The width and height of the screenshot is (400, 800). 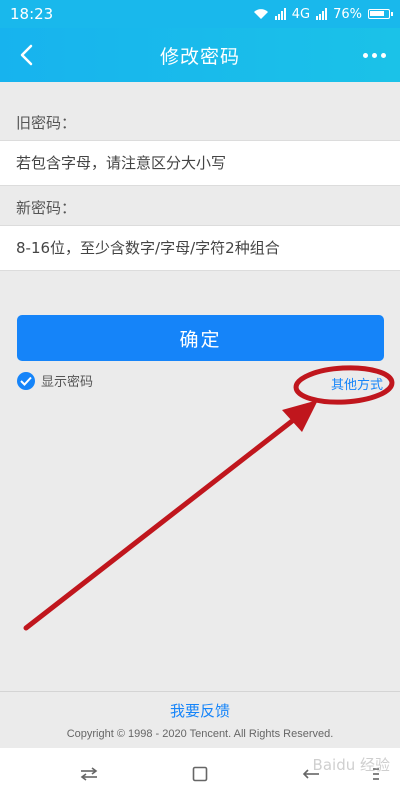 I want to click on status-icons: 4G 76%, so click(x=323, y=14).